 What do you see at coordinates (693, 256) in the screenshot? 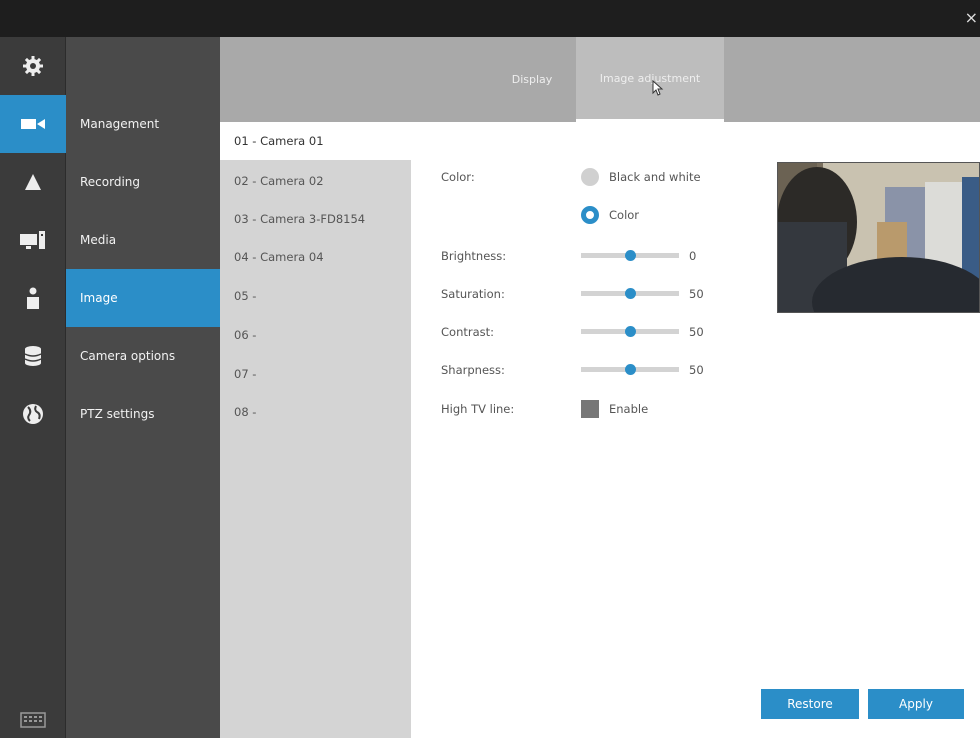
I see `brightness-value: 0` at bounding box center [693, 256].